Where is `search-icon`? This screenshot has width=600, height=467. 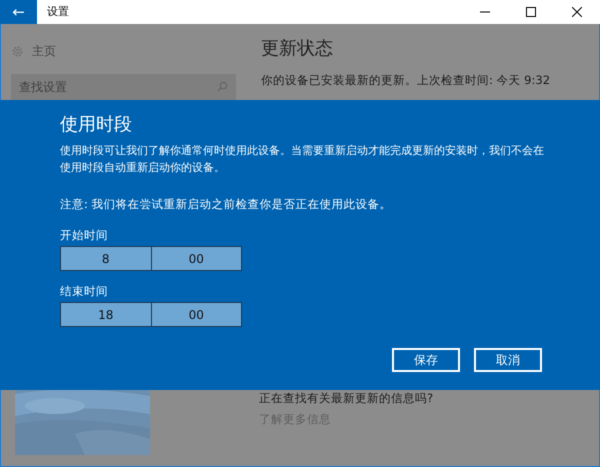
search-icon is located at coordinates (222, 86).